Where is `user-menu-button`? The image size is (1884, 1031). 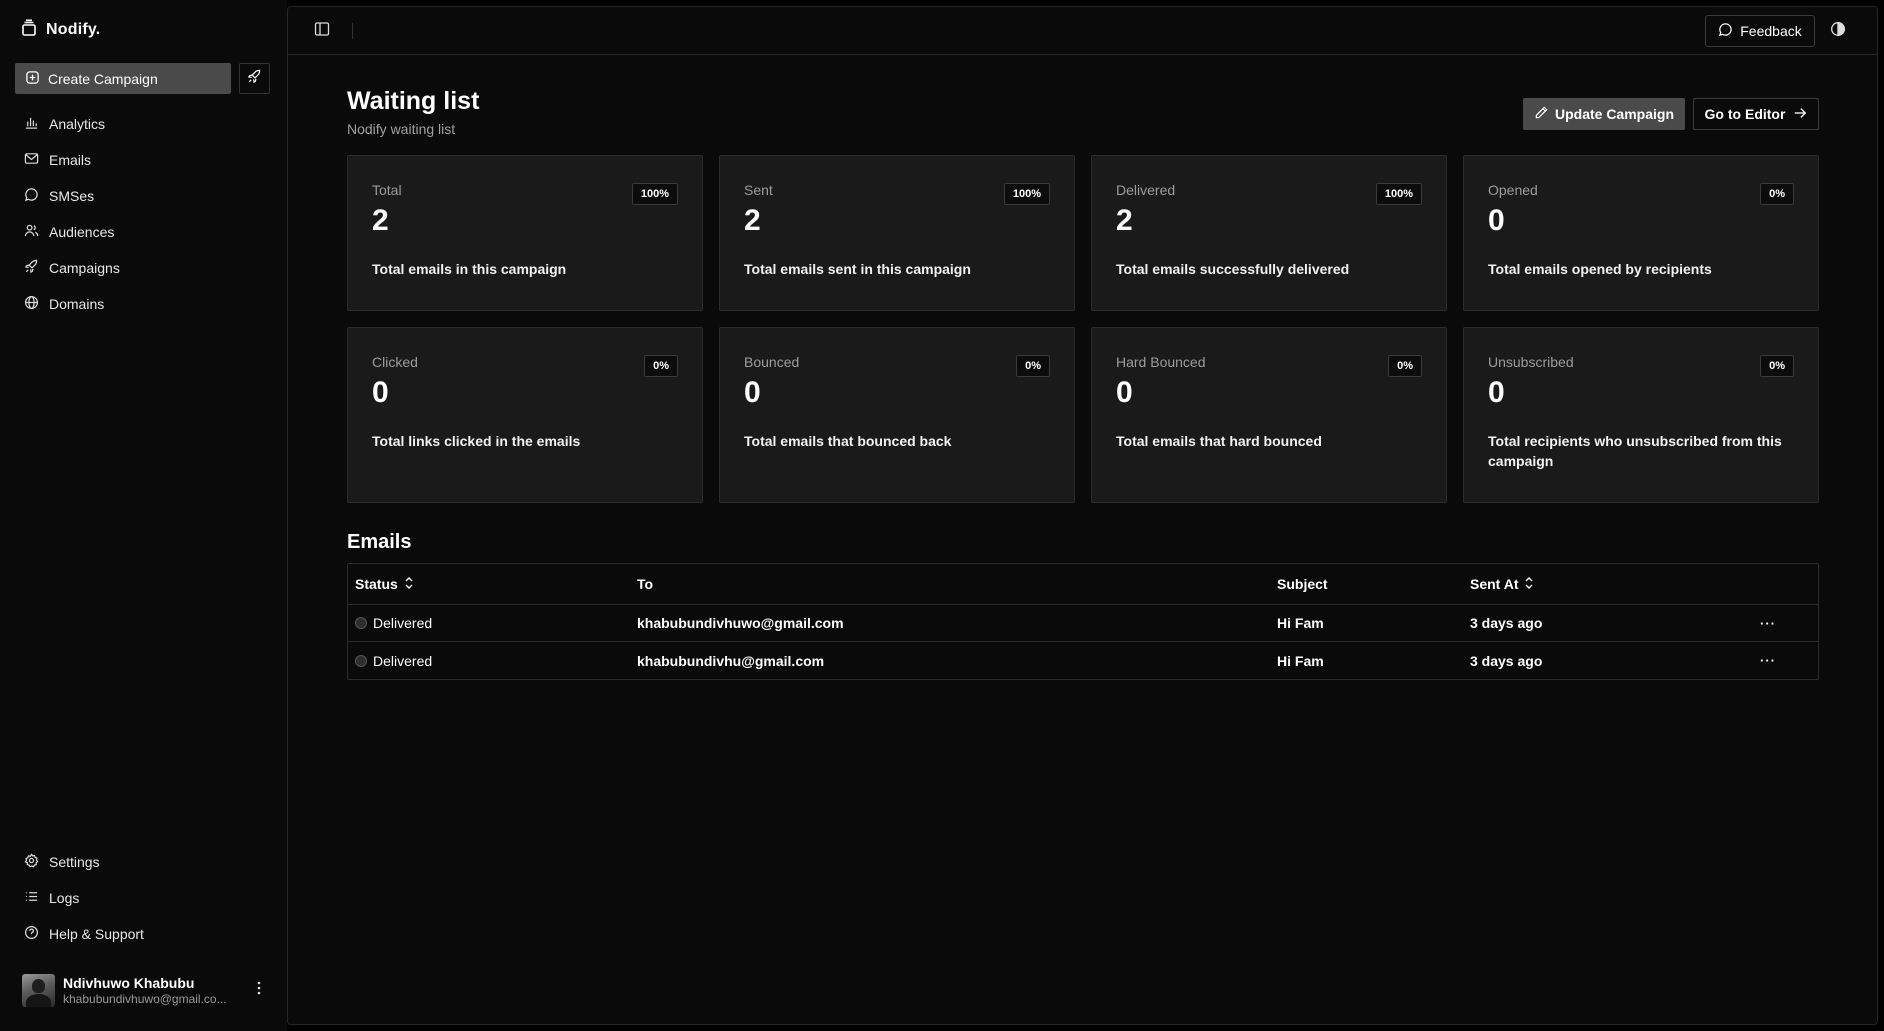 user-menu-button is located at coordinates (259, 990).